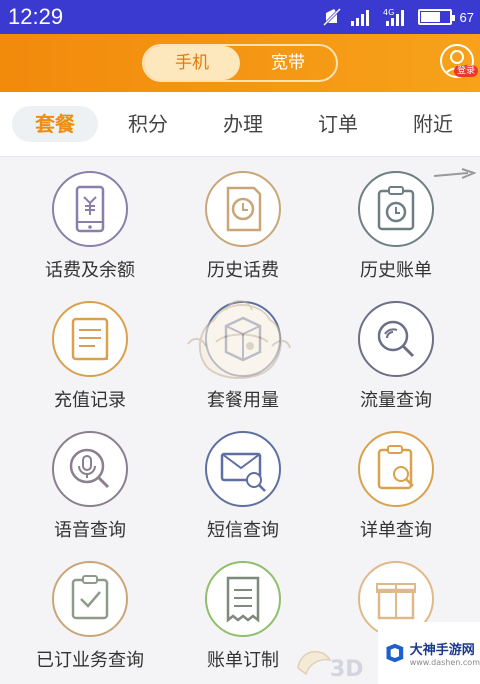 The width and height of the screenshot is (480, 684). Describe the element at coordinates (396, 209) in the screenshot. I see `history-bill-icon` at that location.